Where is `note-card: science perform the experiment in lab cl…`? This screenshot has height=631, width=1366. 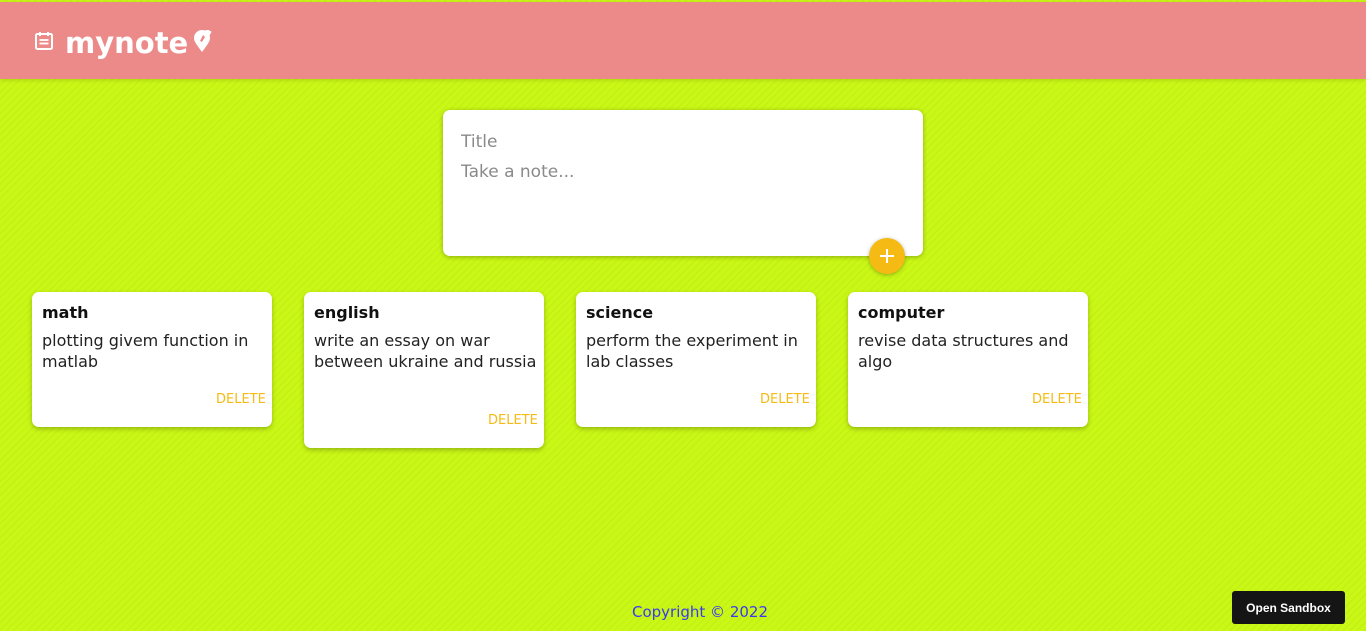 note-card: science perform the experiment in lab cl… is located at coordinates (696, 359).